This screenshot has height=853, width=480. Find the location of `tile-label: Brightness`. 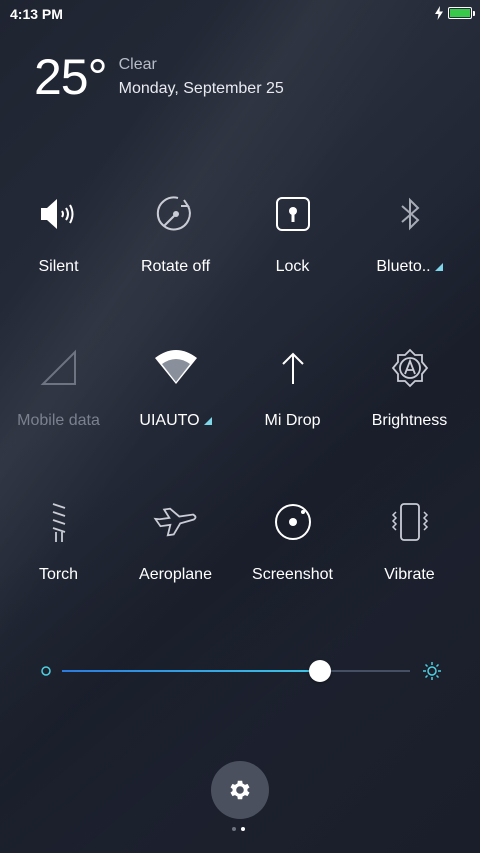

tile-label: Brightness is located at coordinates (409, 420).